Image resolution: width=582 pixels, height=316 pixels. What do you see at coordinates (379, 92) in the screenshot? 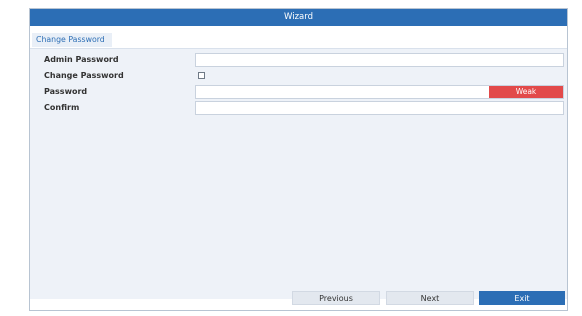
I see `password-field: Weak` at bounding box center [379, 92].